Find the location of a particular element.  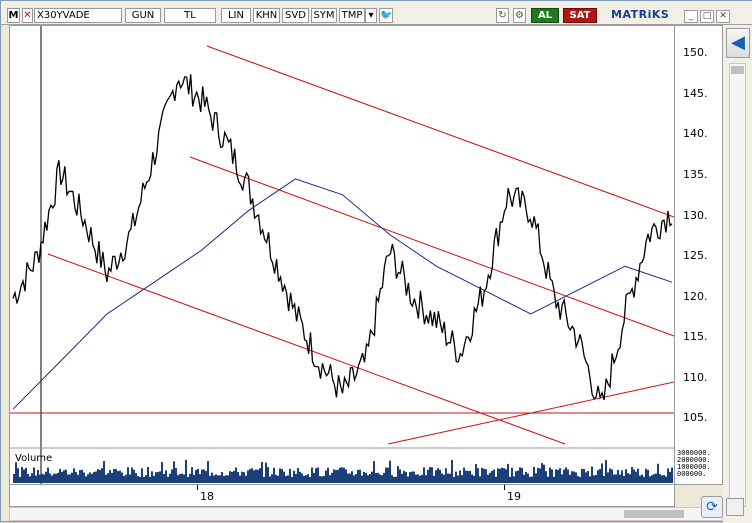

sell-button: SAT is located at coordinates (580, 15).